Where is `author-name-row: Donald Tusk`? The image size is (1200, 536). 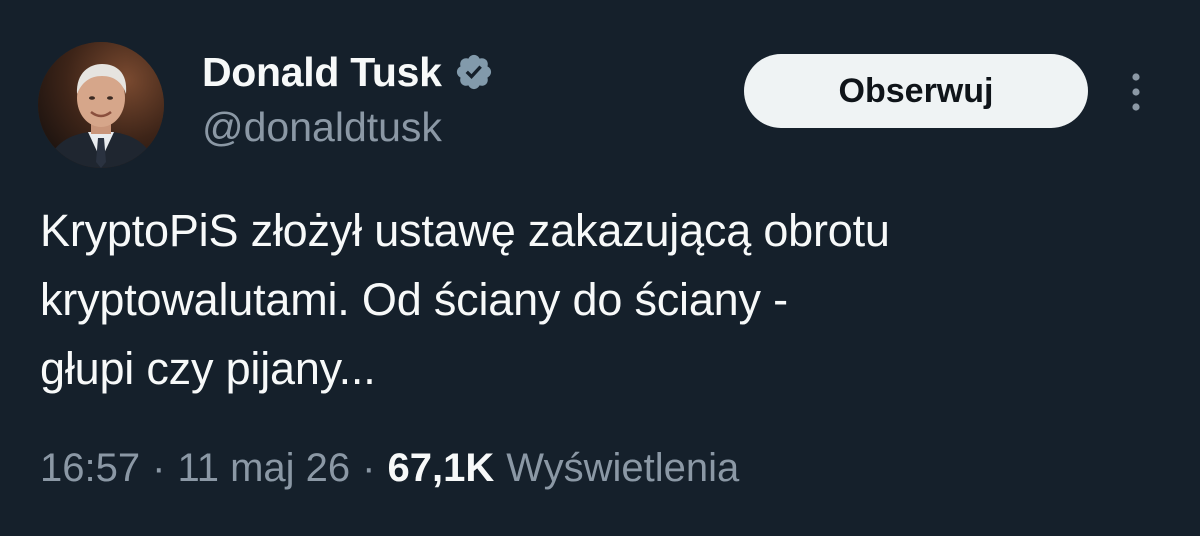
author-name-row: Donald Tusk is located at coordinates (348, 72).